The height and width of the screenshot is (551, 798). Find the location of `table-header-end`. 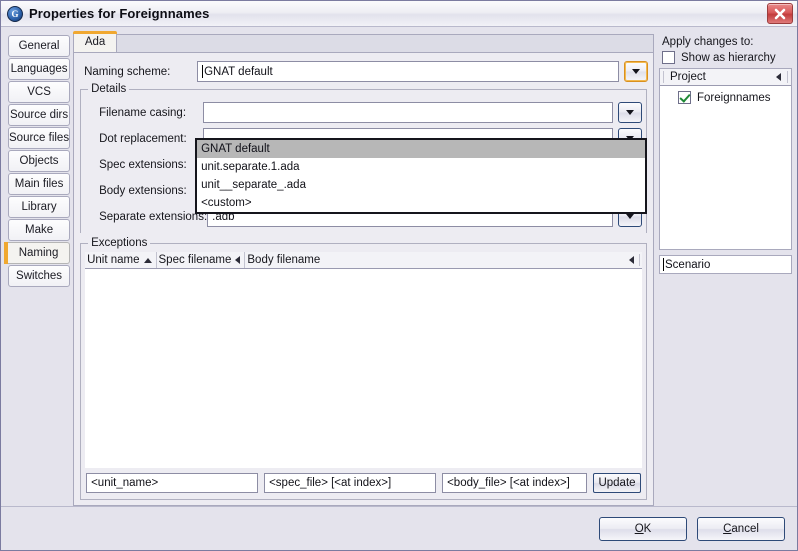

table-header-end is located at coordinates (635, 260).